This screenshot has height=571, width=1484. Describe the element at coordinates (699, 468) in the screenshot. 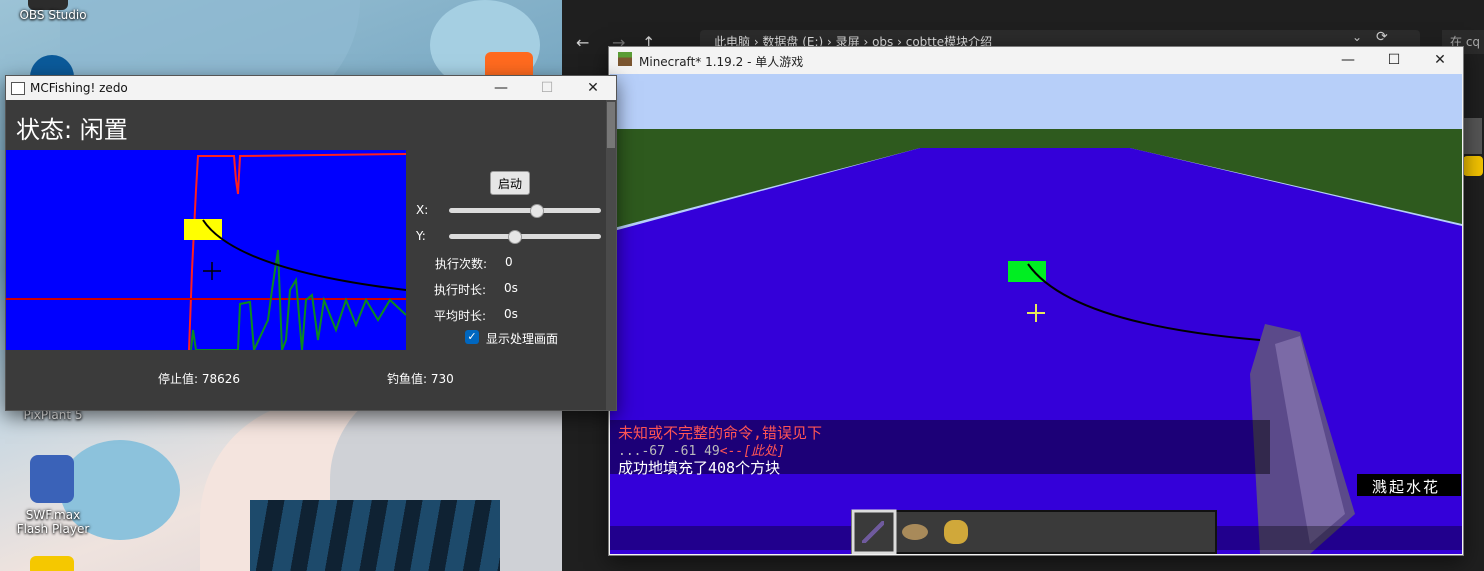

I see `chat-line-success: 成功地填充了408个方块` at that location.